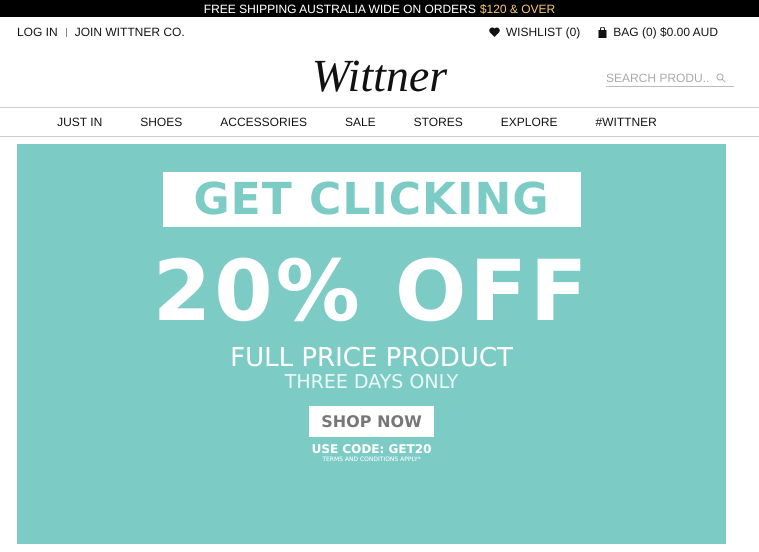 This screenshot has height=552, width=759. I want to click on nav-link: STORES, so click(438, 122).